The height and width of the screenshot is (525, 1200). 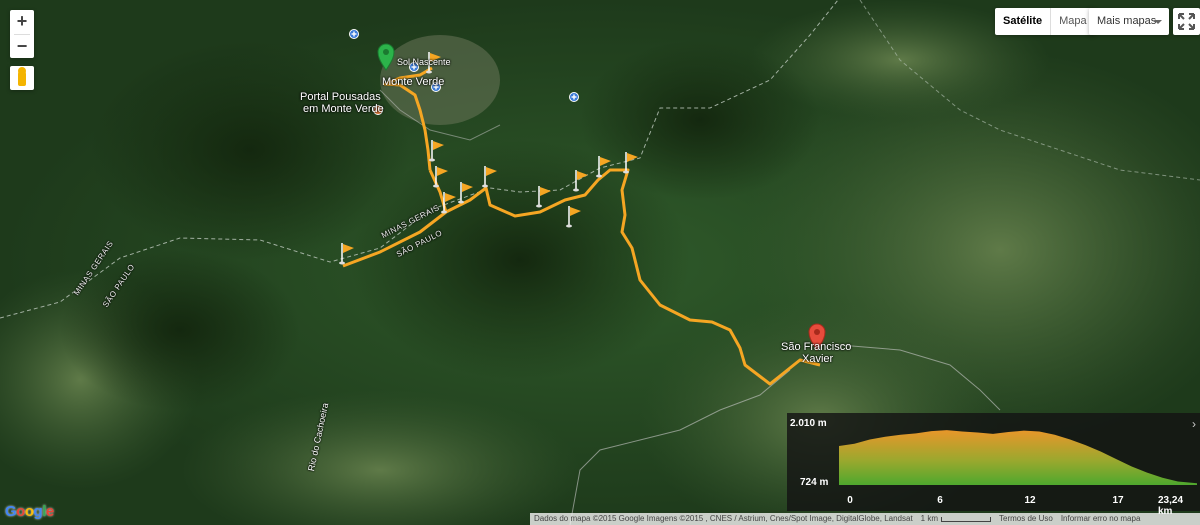 I want to click on fullscreen-icon, so click(x=1186, y=21).